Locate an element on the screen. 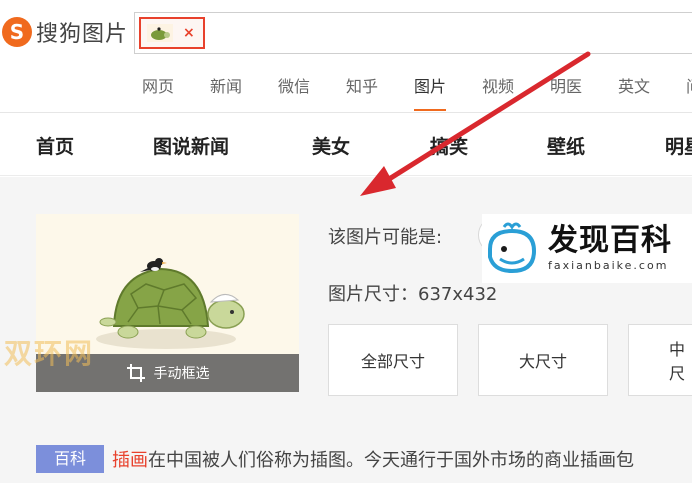 Image resolution: width=692 pixels, height=483 pixels. nav-item-medical: 明医 is located at coordinates (584, 89).